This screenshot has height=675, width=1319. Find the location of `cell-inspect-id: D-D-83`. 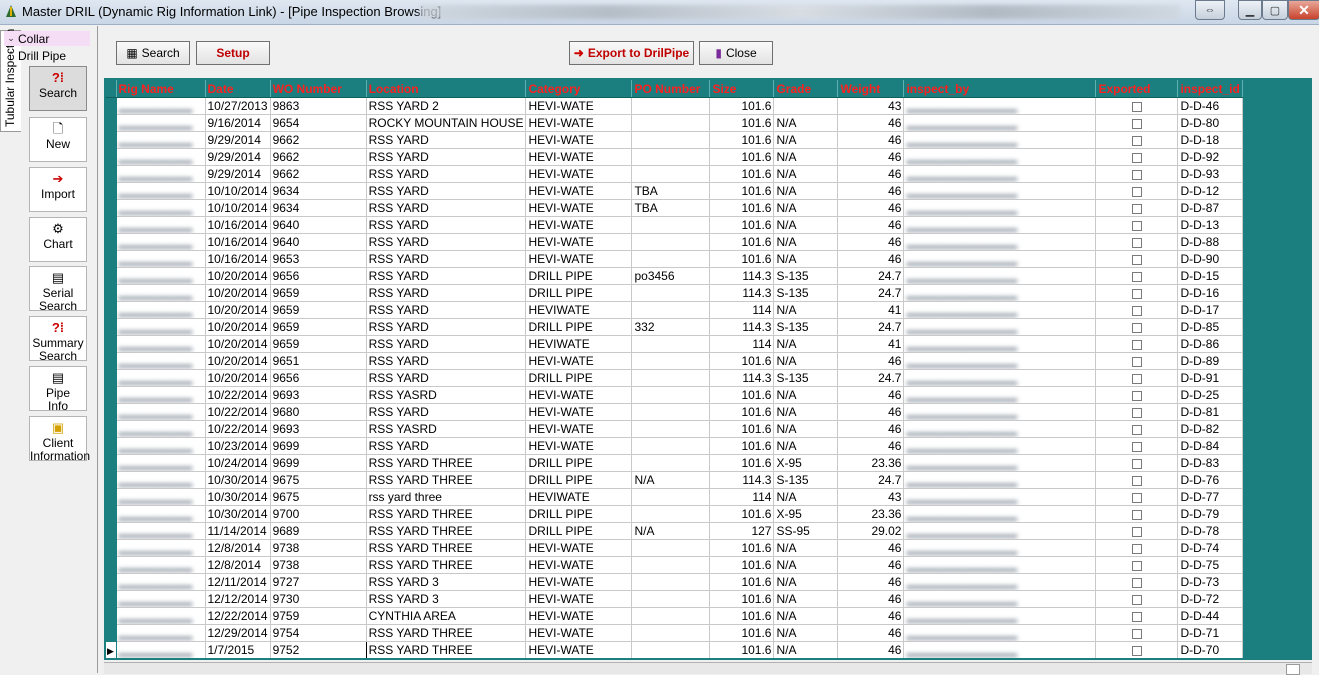

cell-inspect-id: D-D-83 is located at coordinates (1210, 463).